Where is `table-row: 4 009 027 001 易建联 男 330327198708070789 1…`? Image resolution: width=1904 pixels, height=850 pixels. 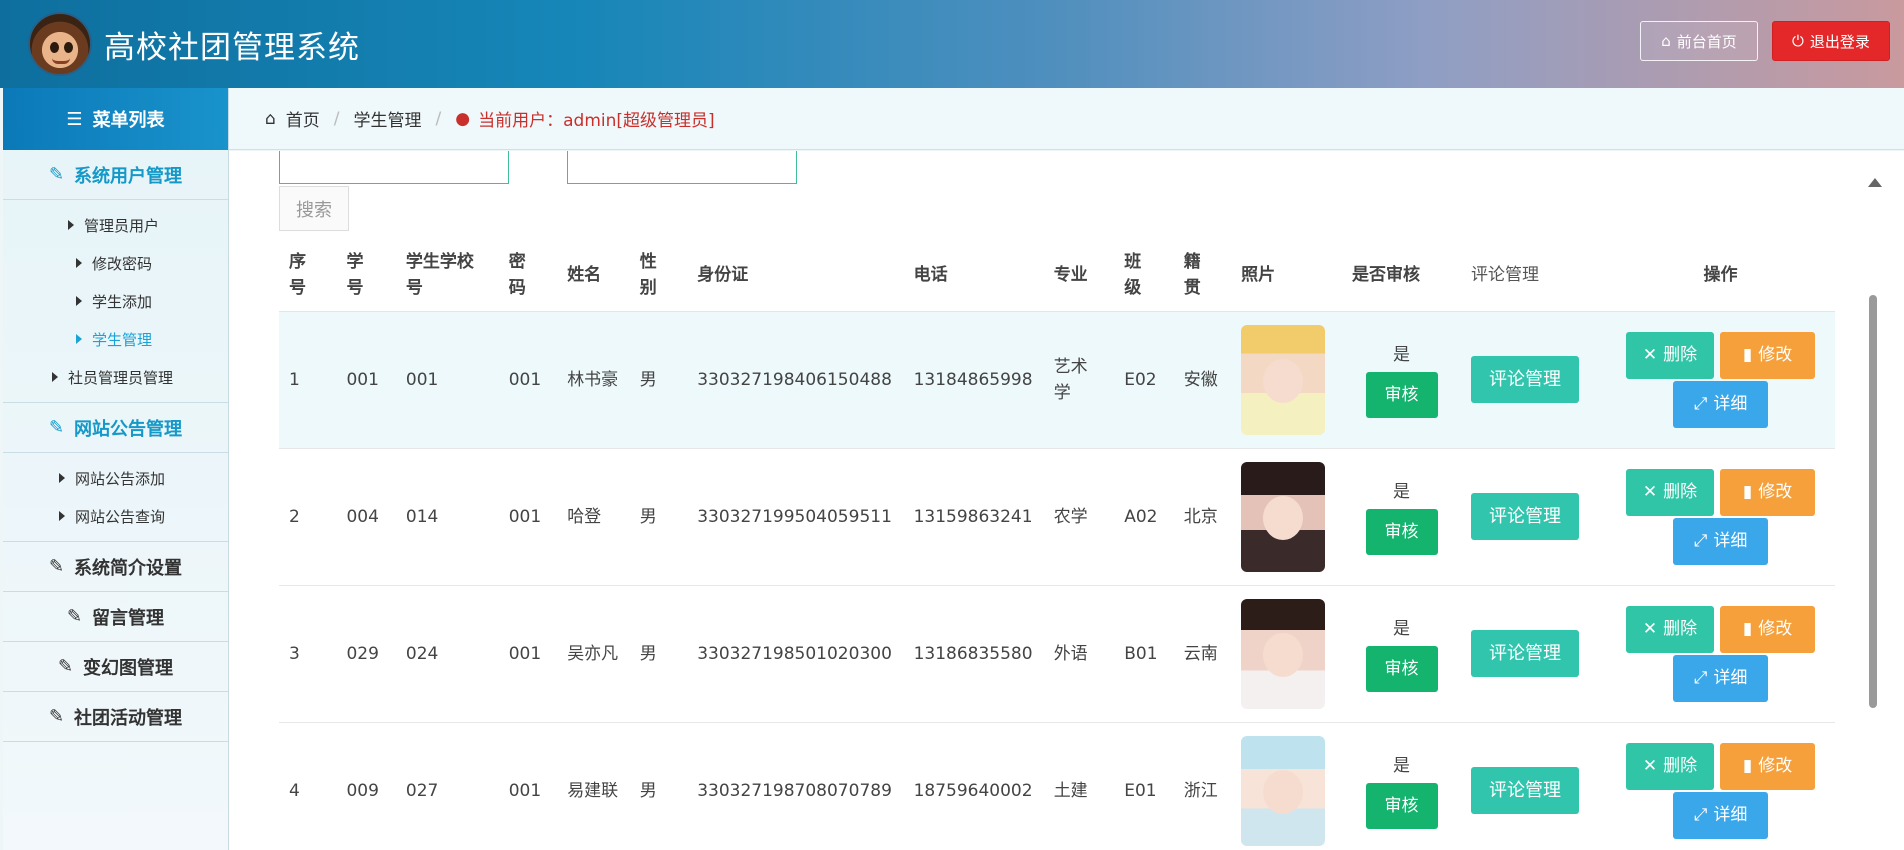
table-row: 4 009 027 001 易建联 男 330327198708070789 1… is located at coordinates (1057, 786).